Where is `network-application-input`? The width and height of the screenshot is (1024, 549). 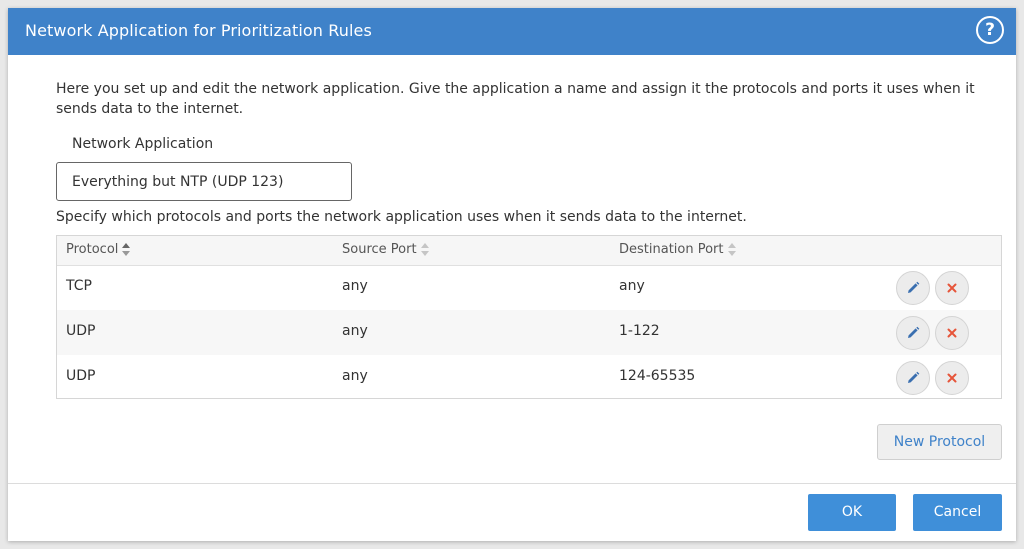
network-application-input is located at coordinates (204, 181).